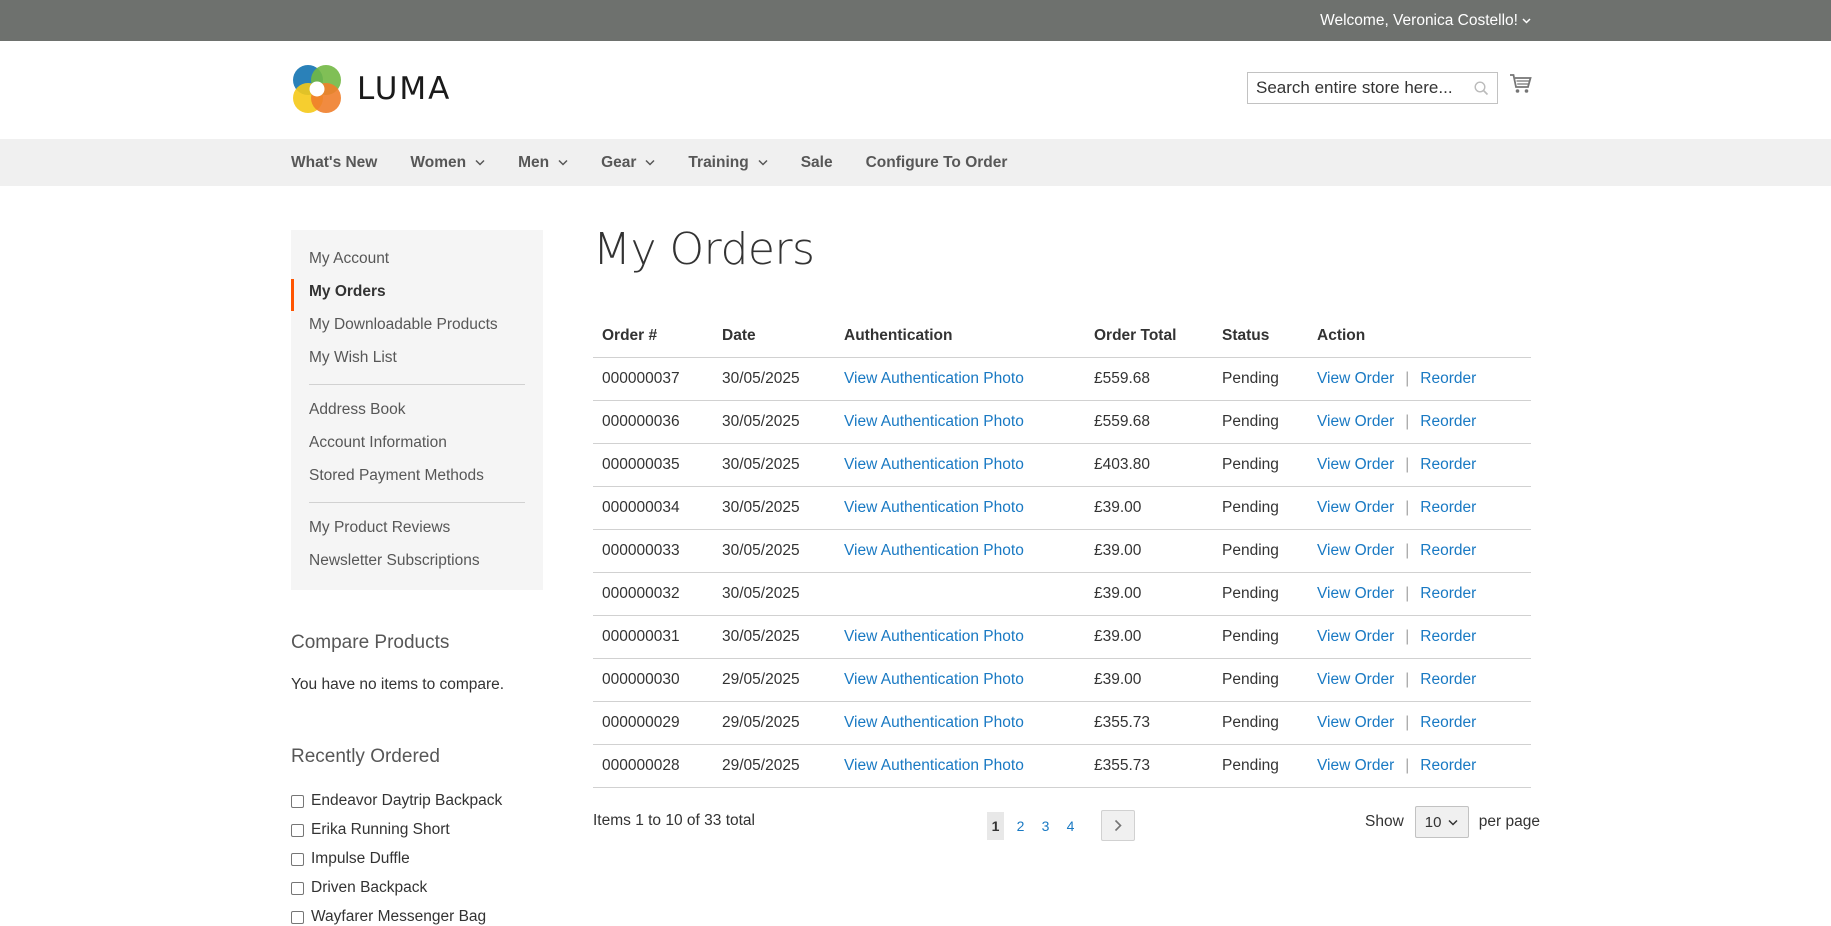 The width and height of the screenshot is (1831, 926). What do you see at coordinates (653, 680) in the screenshot?
I see `order-number: 000000030` at bounding box center [653, 680].